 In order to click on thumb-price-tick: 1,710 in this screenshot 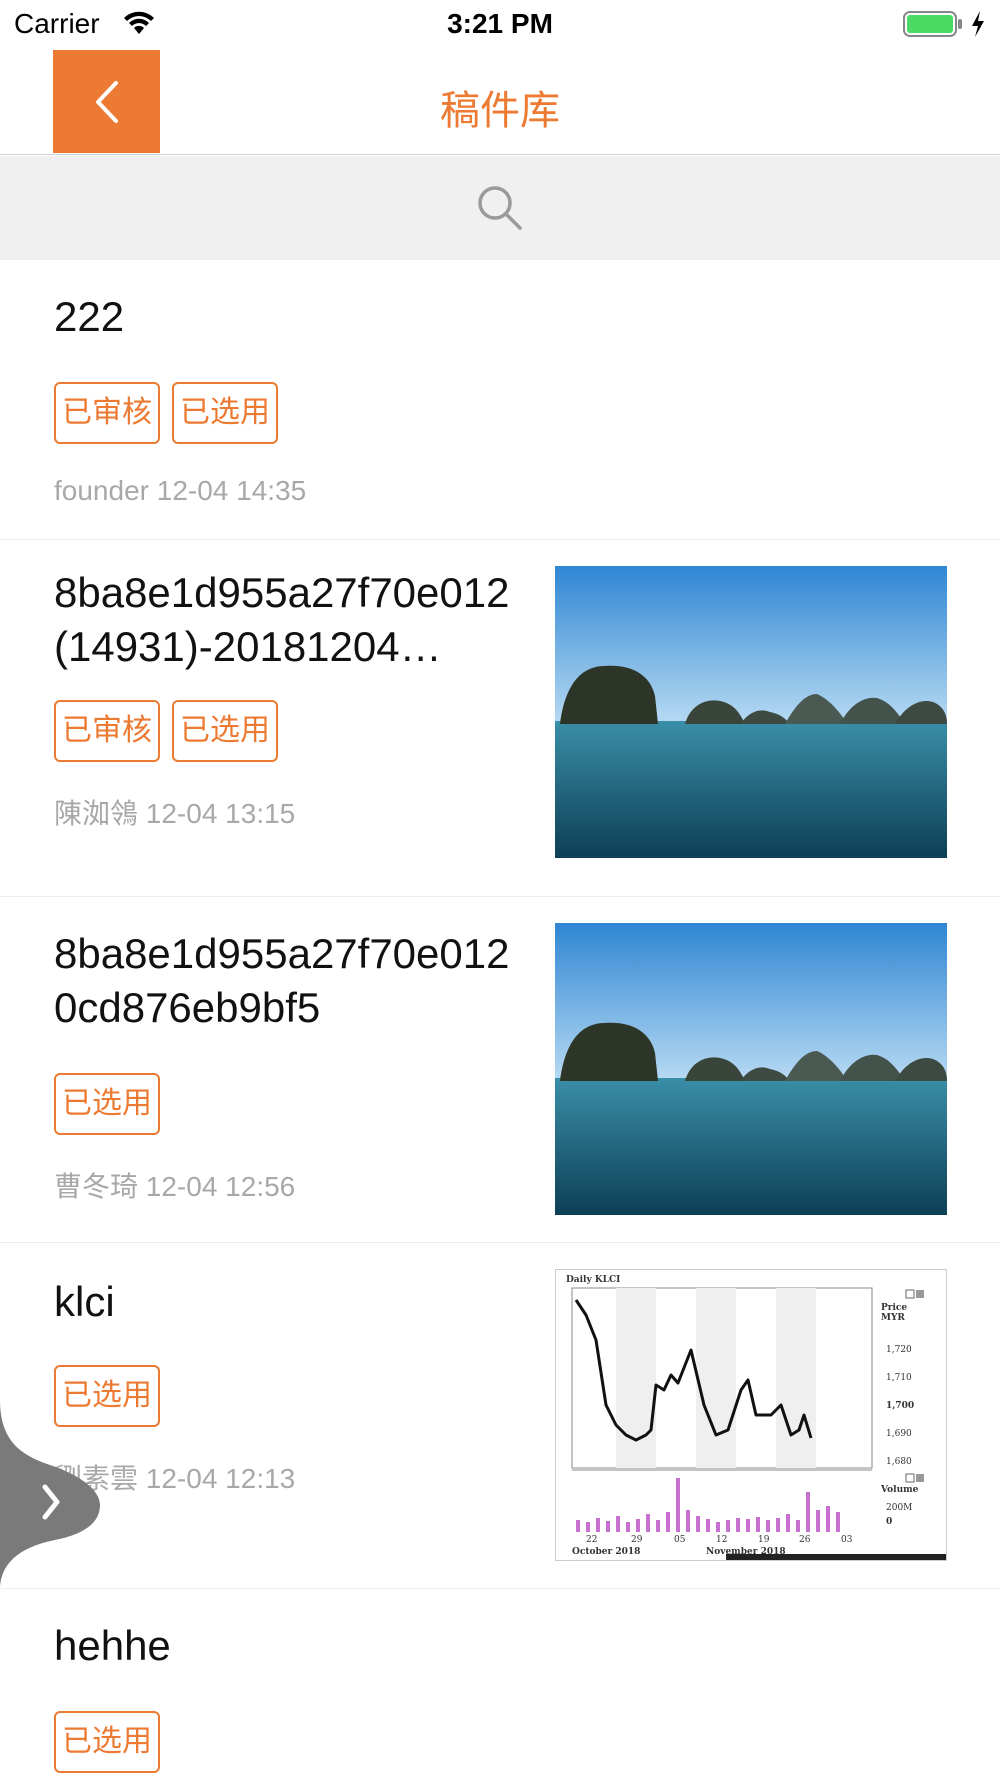, I will do `click(899, 1378)`.